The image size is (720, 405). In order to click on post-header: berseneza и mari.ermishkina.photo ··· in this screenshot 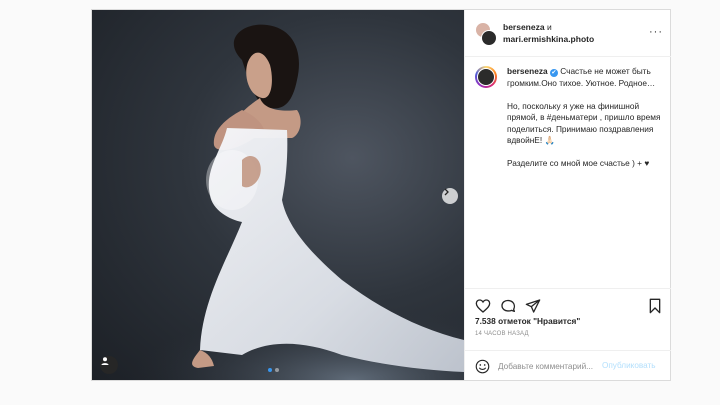, I will do `click(568, 33)`.